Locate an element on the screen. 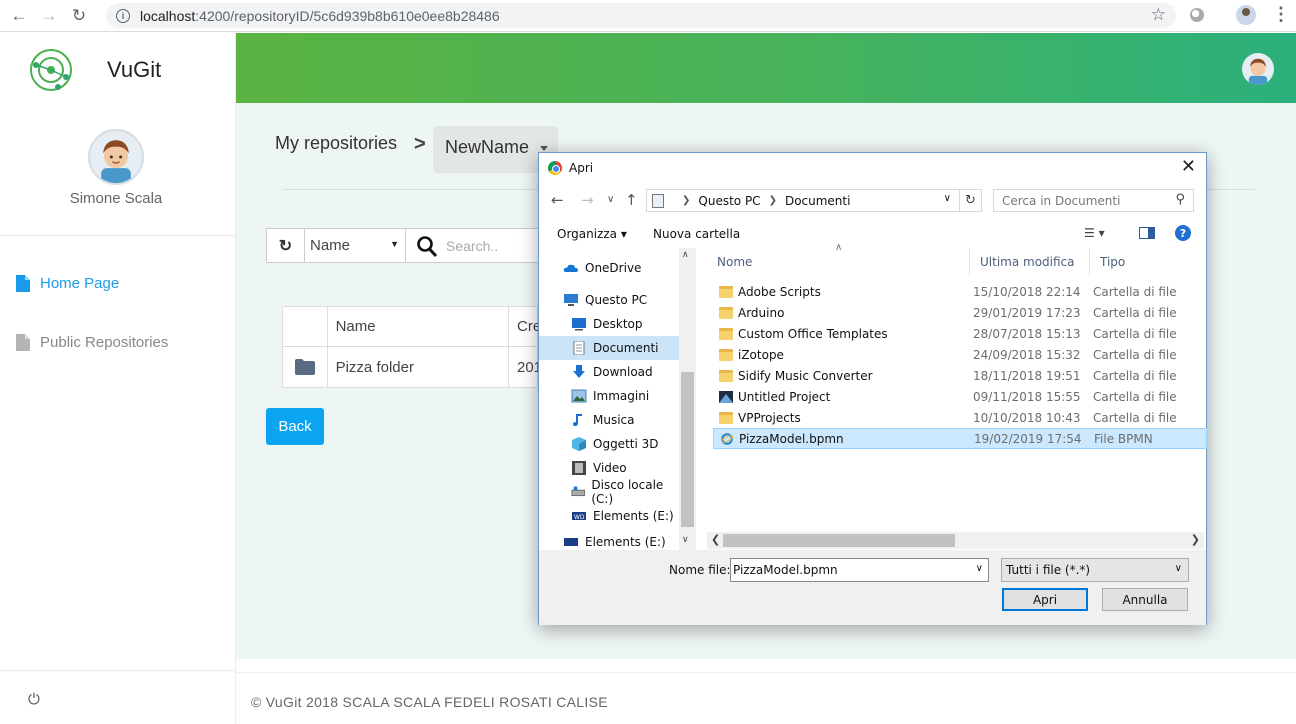 The height and width of the screenshot is (724, 1296). sort-select: Name ▼ is located at coordinates (355, 245).